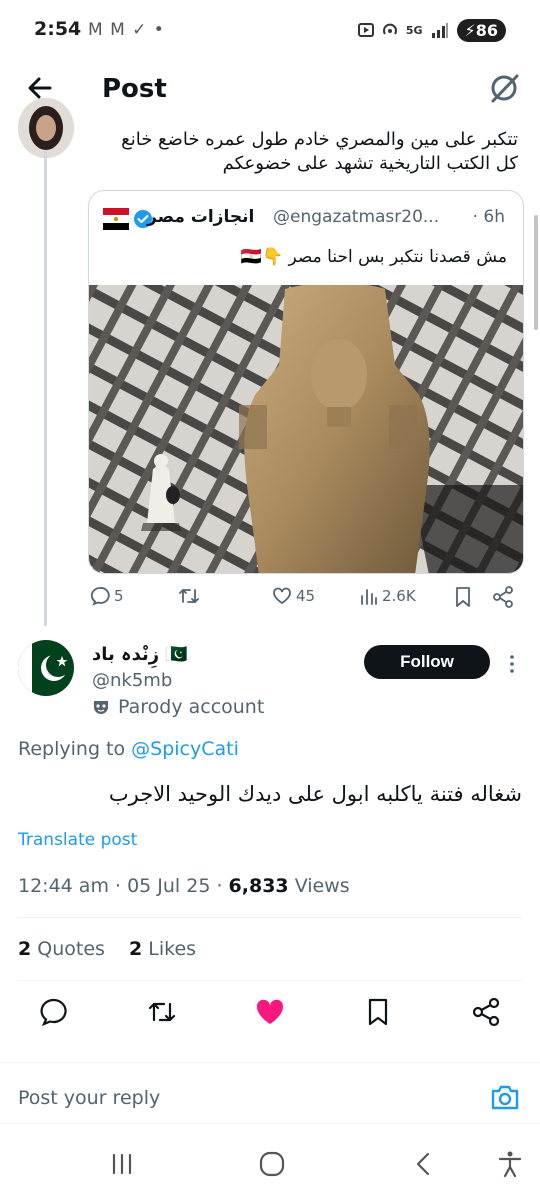  I want to click on quoted-post-time: · 6h, so click(488, 217).